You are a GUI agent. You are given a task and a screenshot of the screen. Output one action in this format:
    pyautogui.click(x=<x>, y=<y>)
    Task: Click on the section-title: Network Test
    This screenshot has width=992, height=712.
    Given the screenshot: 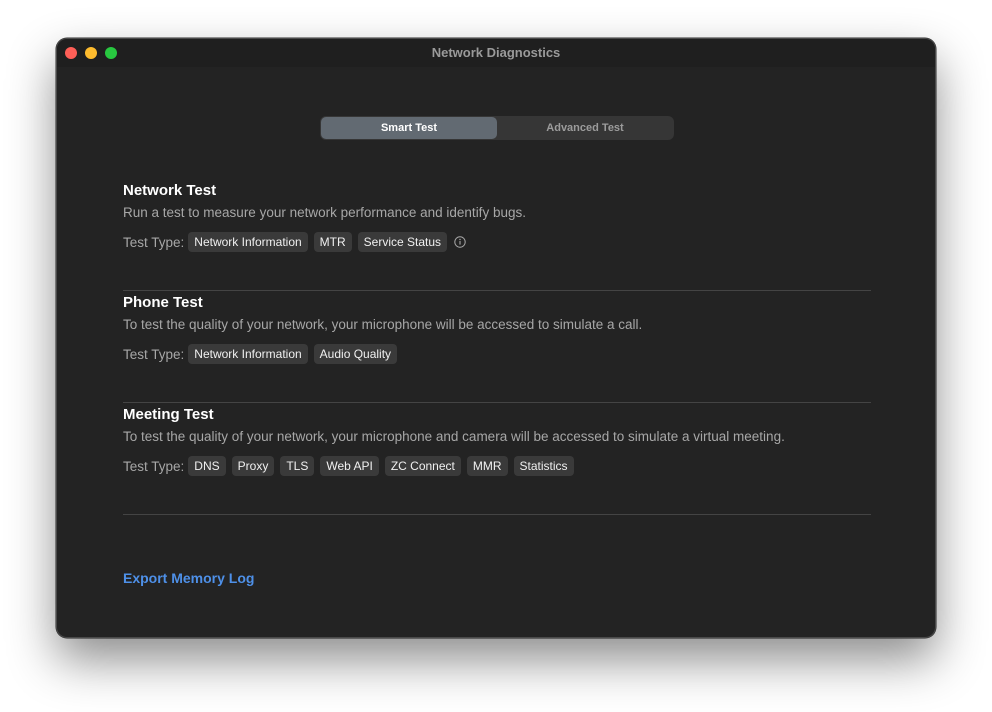 What is the action you would take?
    pyautogui.click(x=170, y=190)
    